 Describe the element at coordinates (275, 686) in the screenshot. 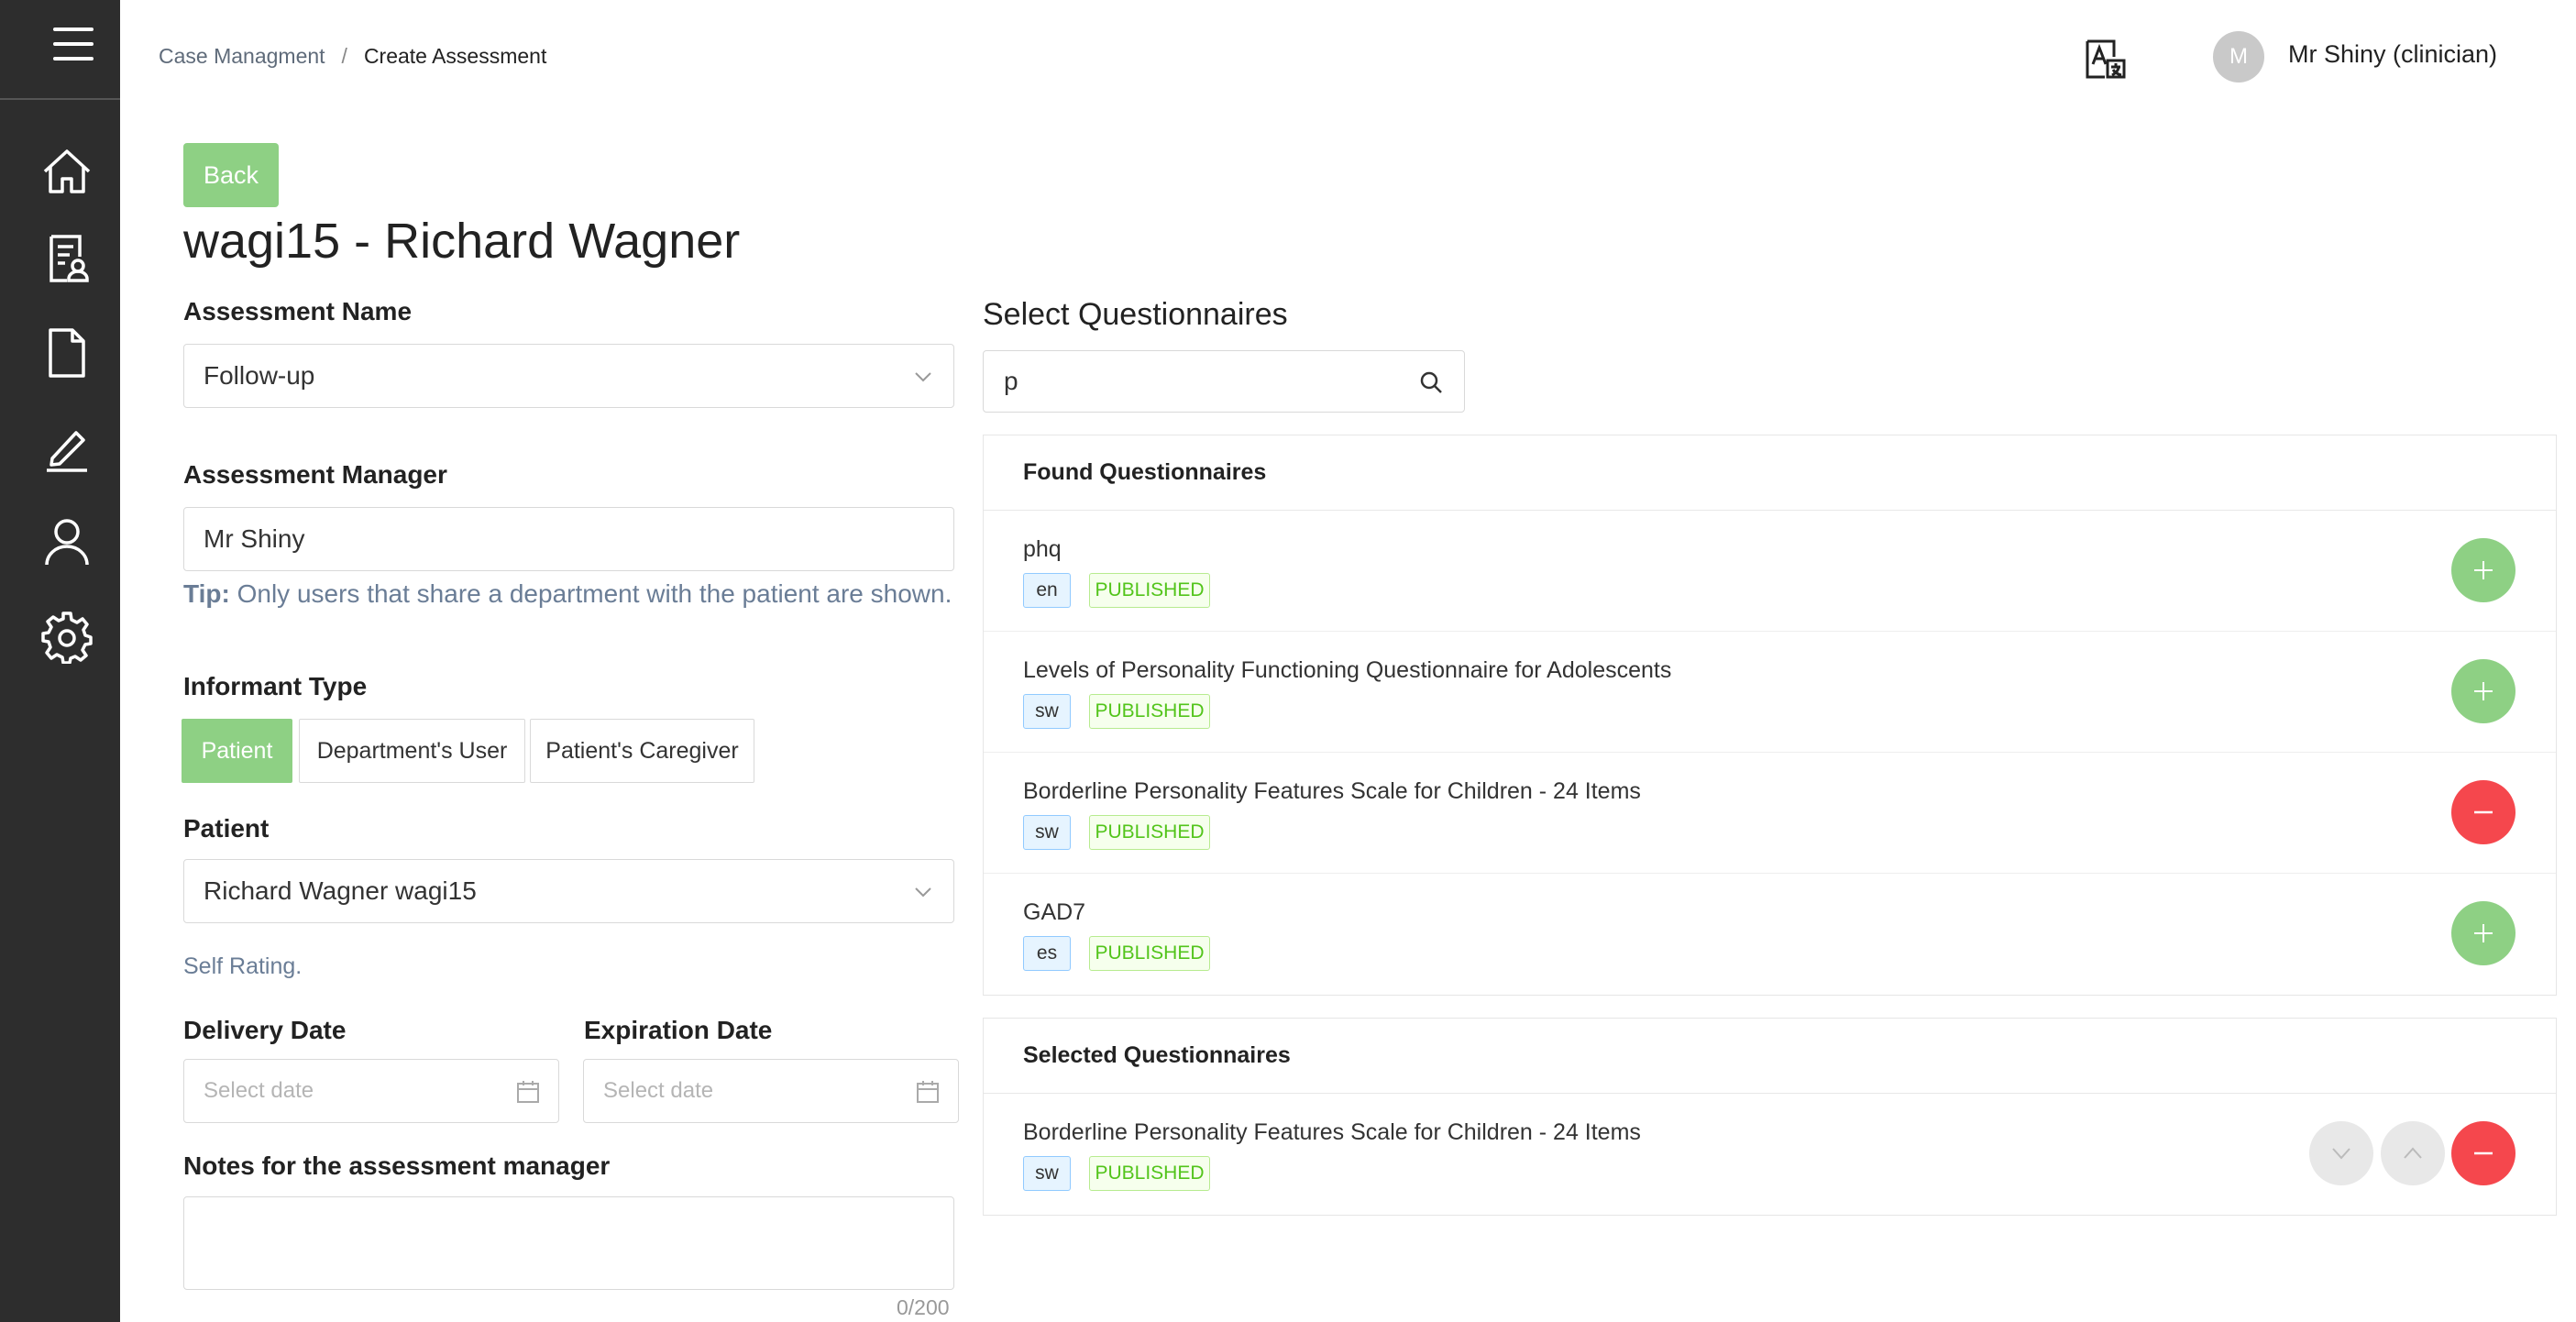

I see `informant-type-label: Informant Type` at that location.